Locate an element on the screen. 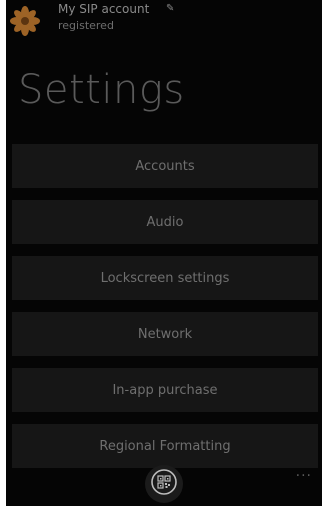 This screenshot has height=506, width=322. menu-item-label: Audio is located at coordinates (165, 222).